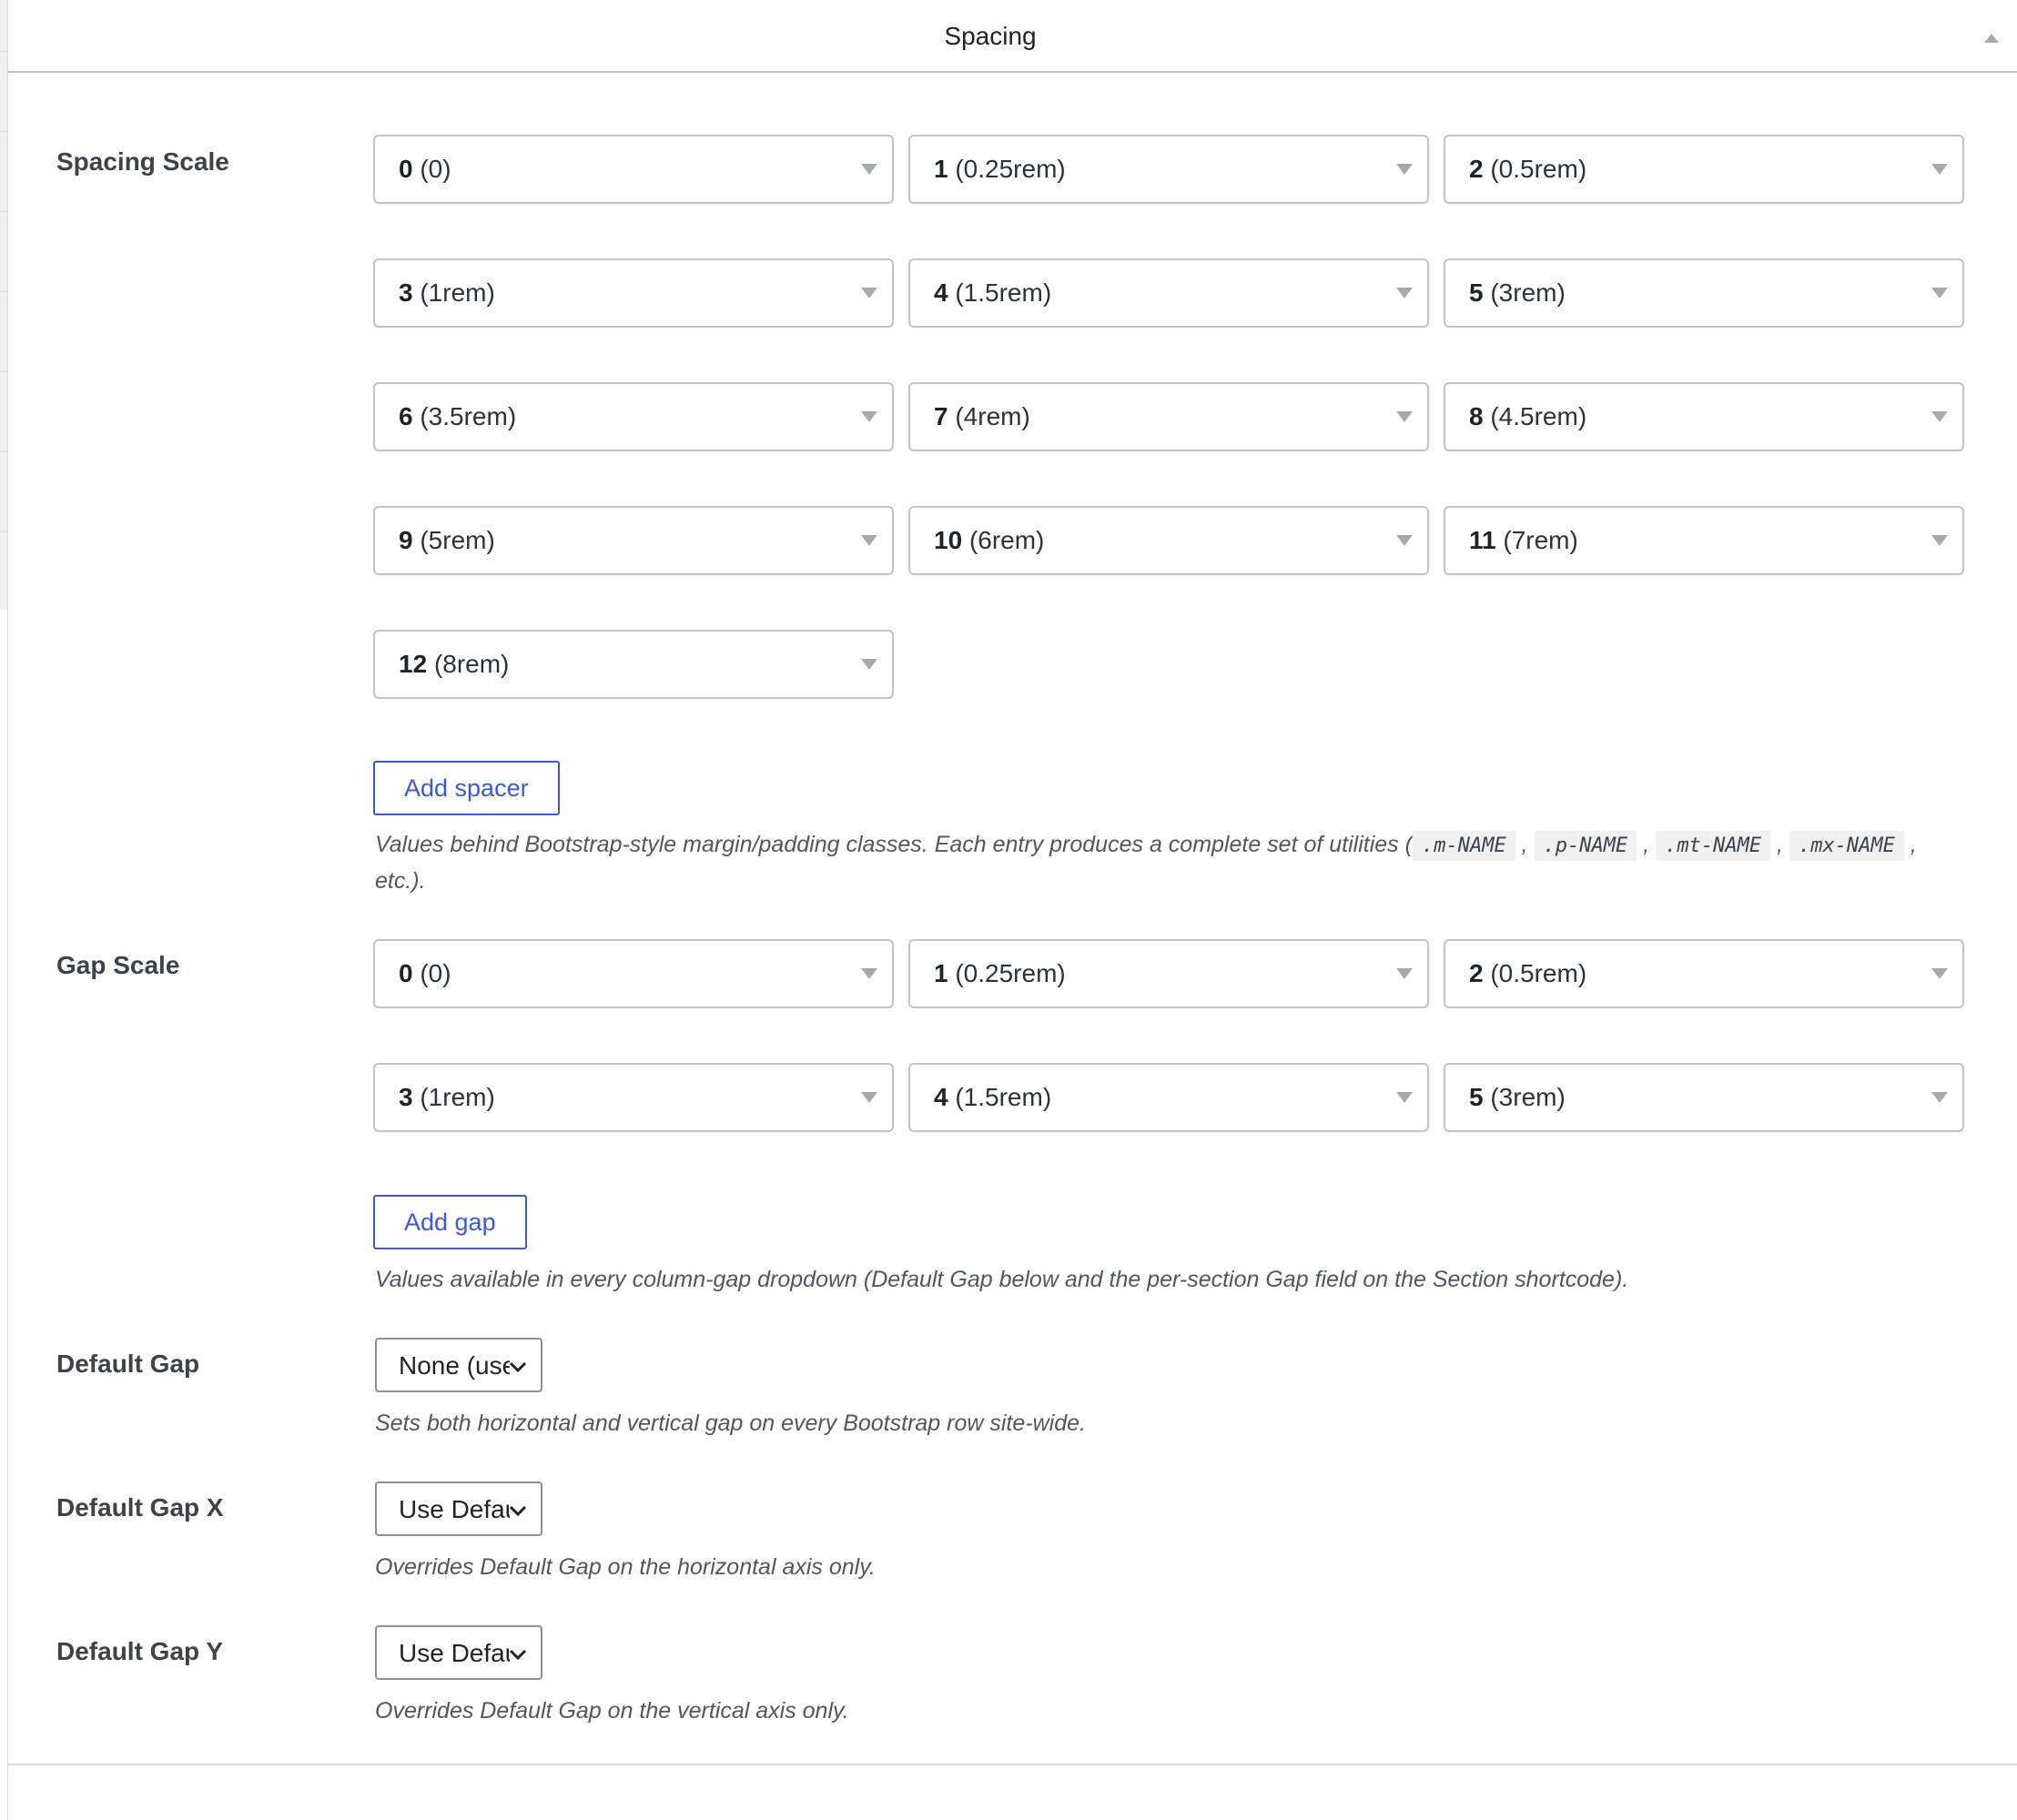 This screenshot has width=2017, height=1820. Describe the element at coordinates (1538, 169) in the screenshot. I see `spacing-scale-value: (0.5rem)` at that location.